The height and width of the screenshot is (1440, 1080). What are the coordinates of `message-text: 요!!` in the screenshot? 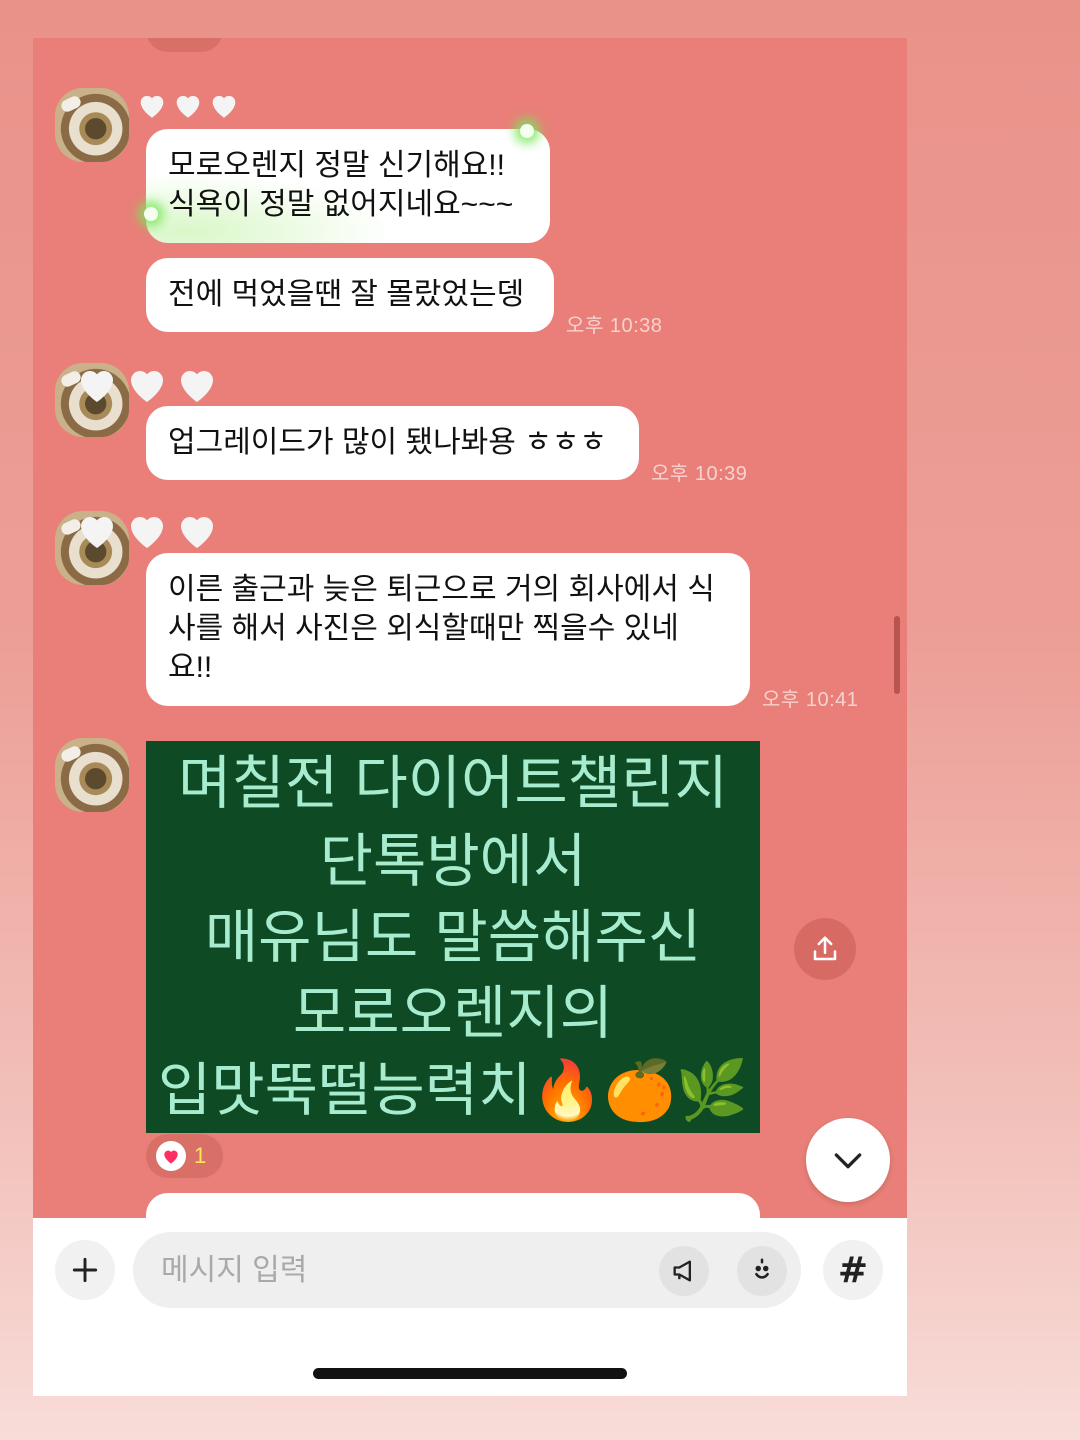 It's located at (190, 667).